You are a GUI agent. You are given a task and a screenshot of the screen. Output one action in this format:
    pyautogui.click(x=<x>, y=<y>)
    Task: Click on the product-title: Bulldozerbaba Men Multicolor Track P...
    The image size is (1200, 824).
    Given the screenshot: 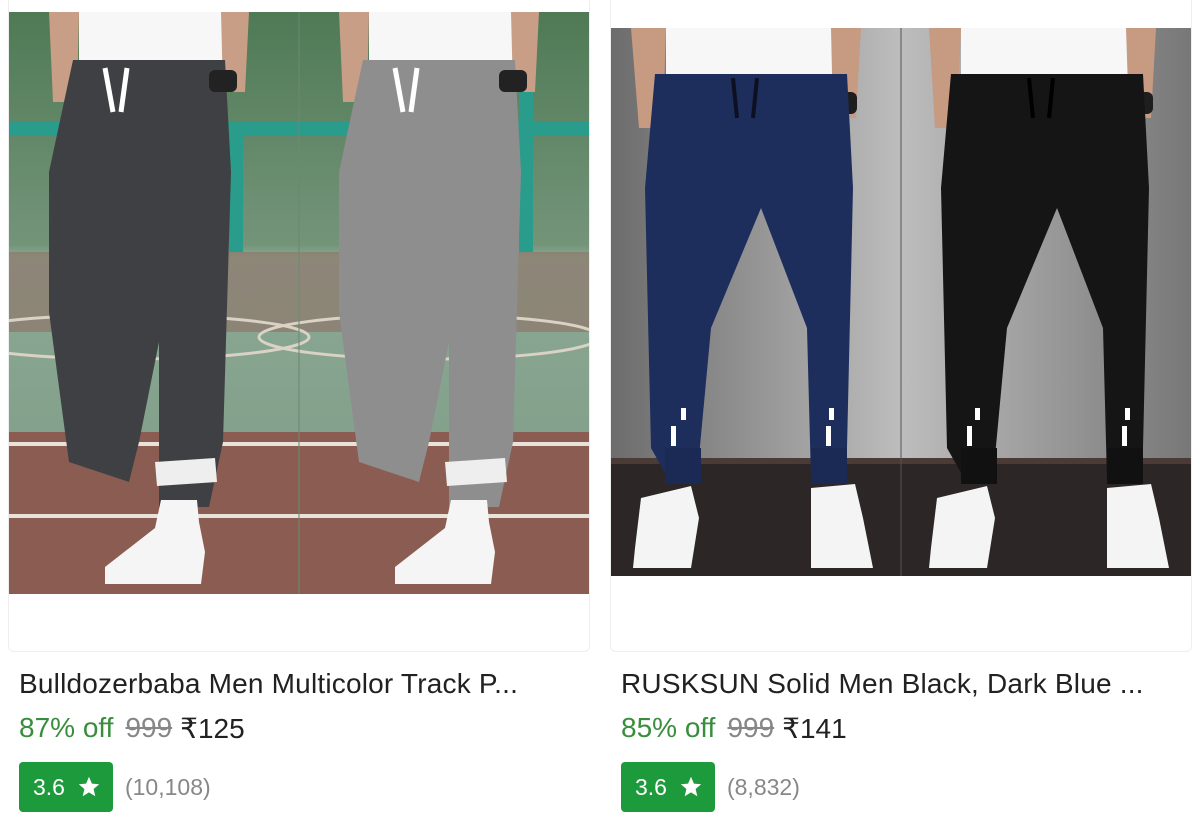 What is the action you would take?
    pyautogui.click(x=301, y=684)
    